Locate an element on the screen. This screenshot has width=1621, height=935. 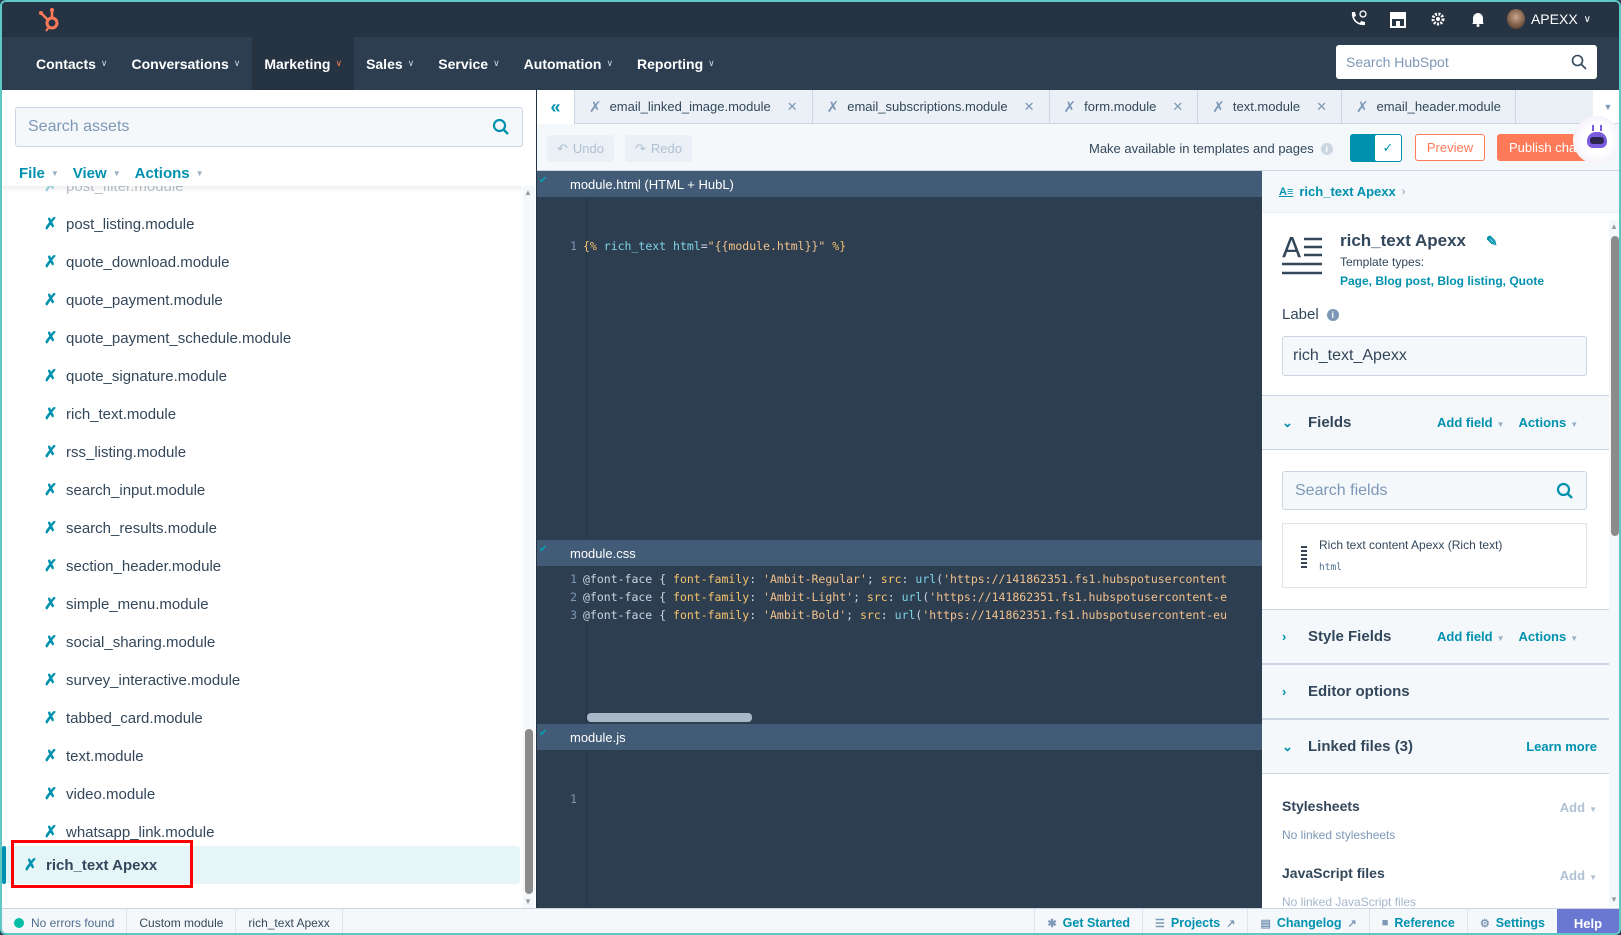
add-stylesheet-dropdown: Add ▼ is located at coordinates (1578, 807).